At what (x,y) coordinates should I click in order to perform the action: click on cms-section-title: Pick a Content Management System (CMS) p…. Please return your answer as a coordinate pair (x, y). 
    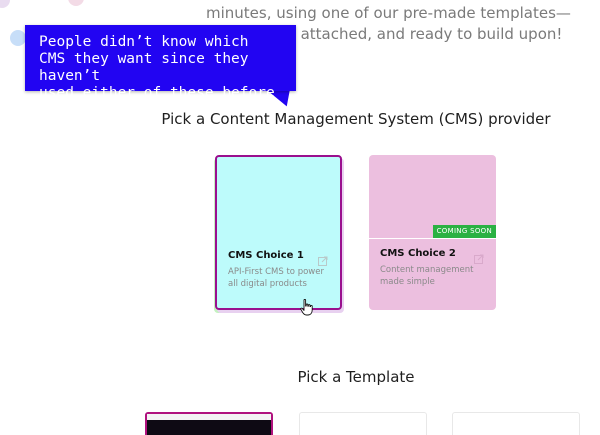
    Looking at the image, I should click on (356, 119).